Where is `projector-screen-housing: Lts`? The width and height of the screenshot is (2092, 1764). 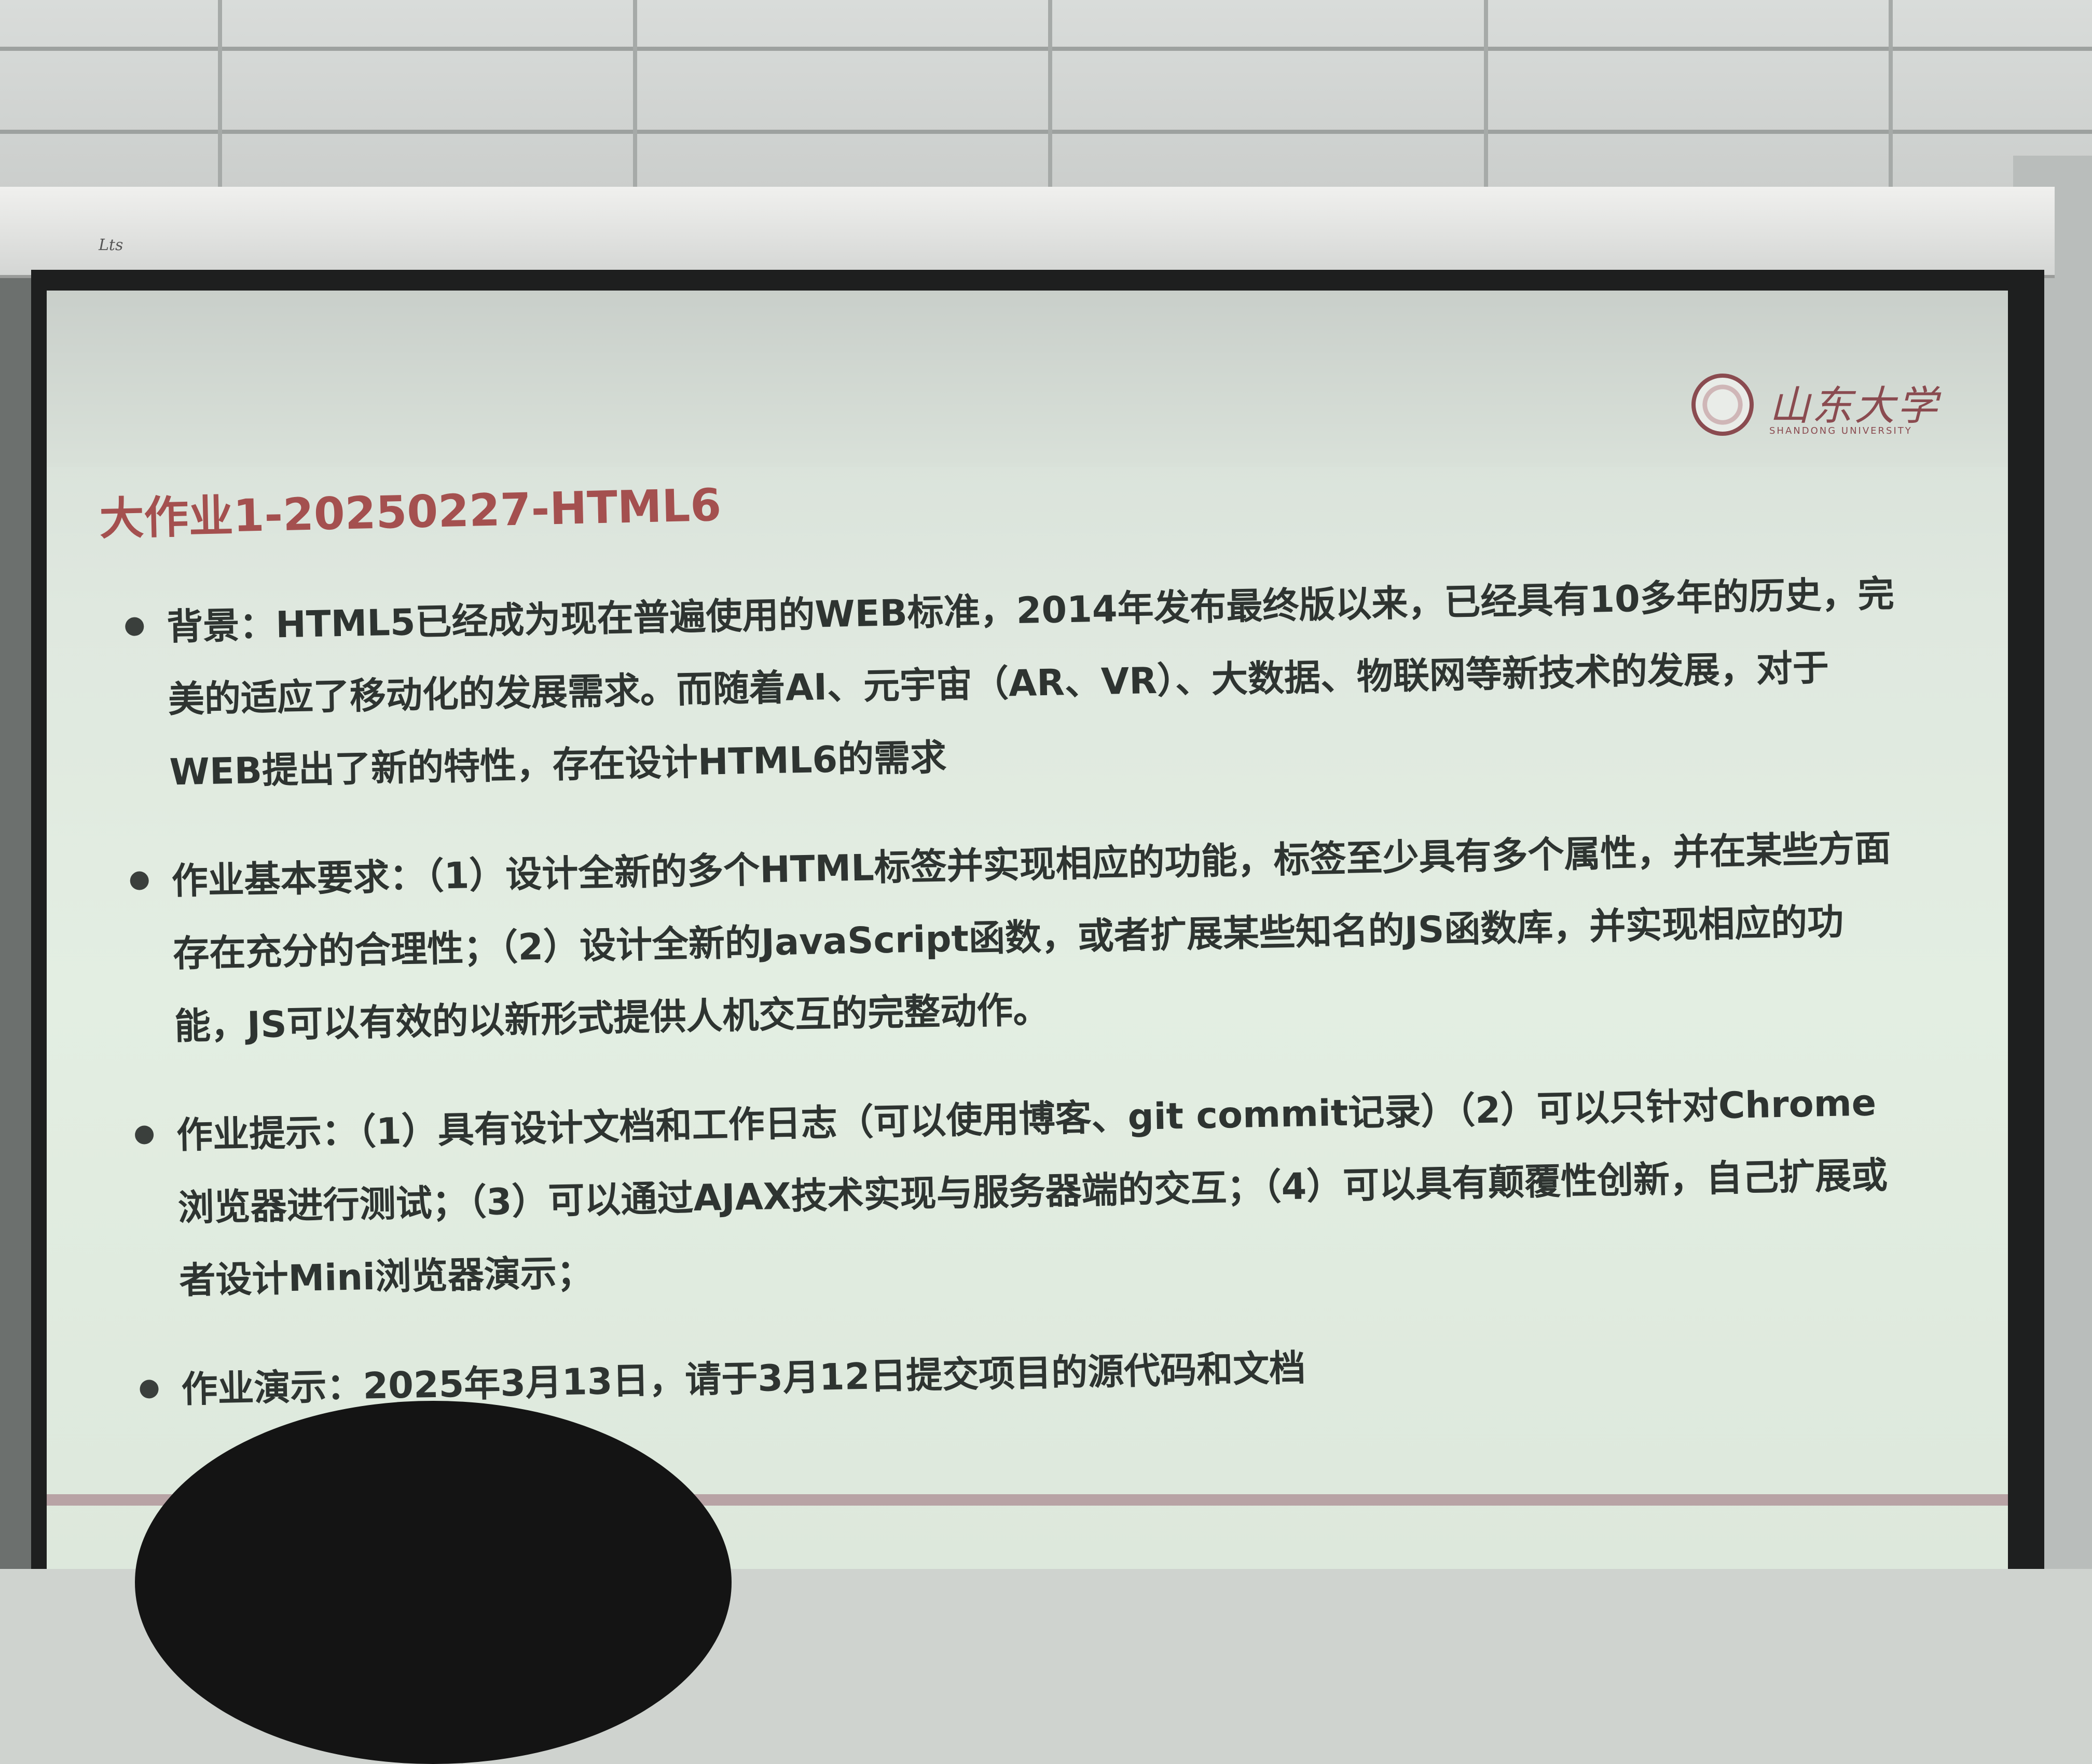 projector-screen-housing: Lts is located at coordinates (1027, 232).